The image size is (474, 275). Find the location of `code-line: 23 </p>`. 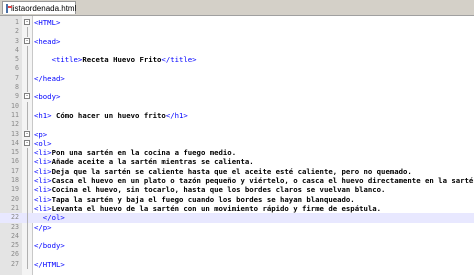

code-line: 23 </p> is located at coordinates (237, 227).